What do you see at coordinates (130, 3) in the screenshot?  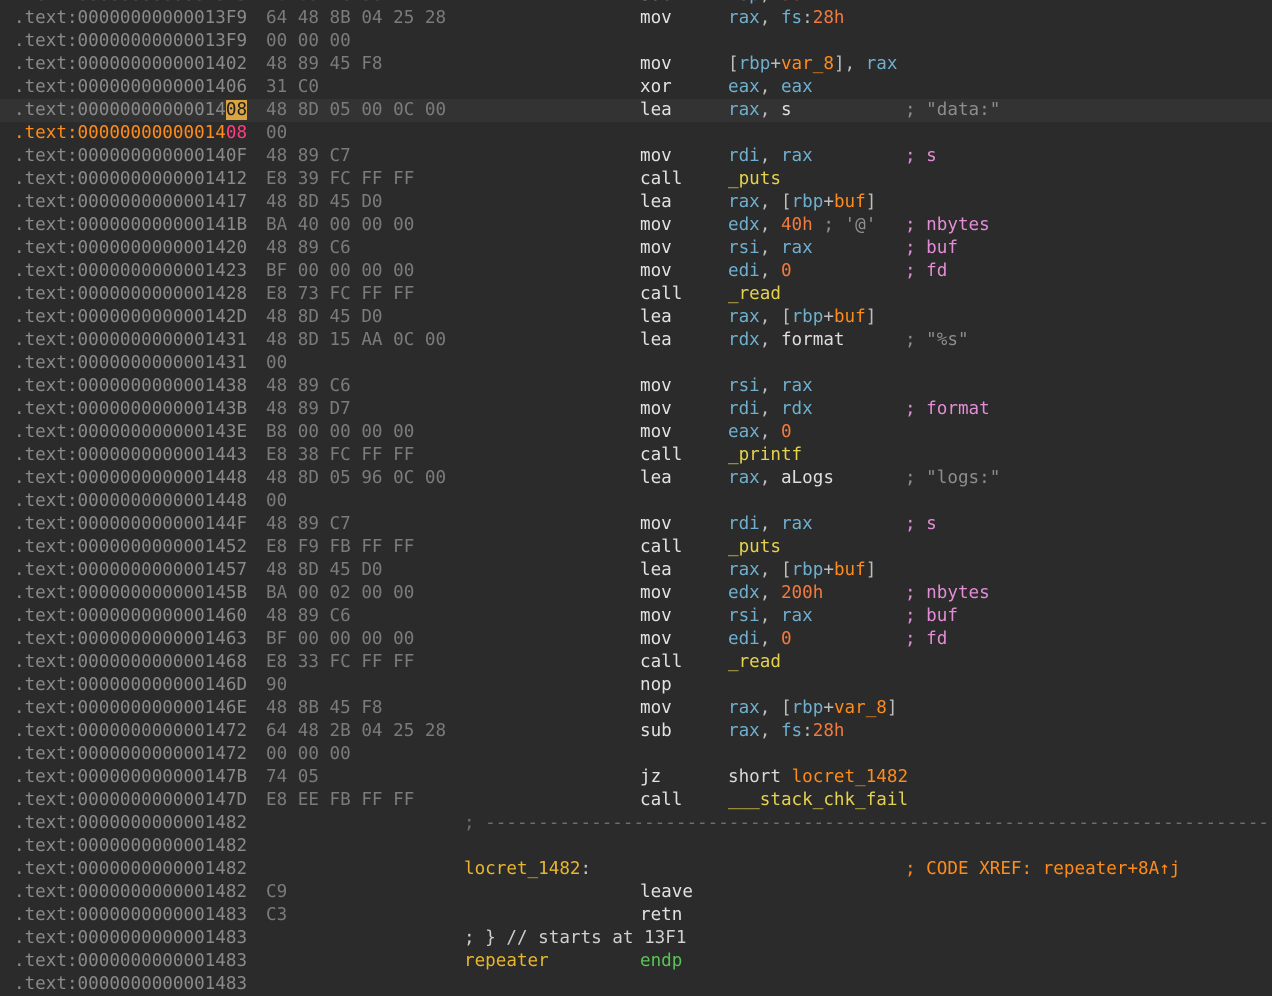 I see `address: .text:00000000000013F5` at bounding box center [130, 3].